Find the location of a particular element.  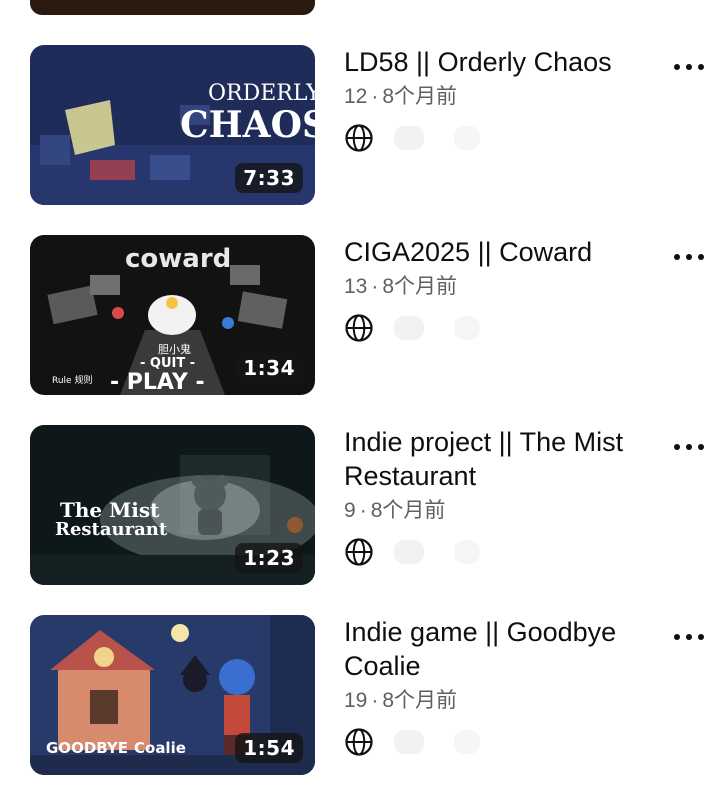

video-thumbnail: The Mist Restaurant 1:23 is located at coordinates (172, 505).